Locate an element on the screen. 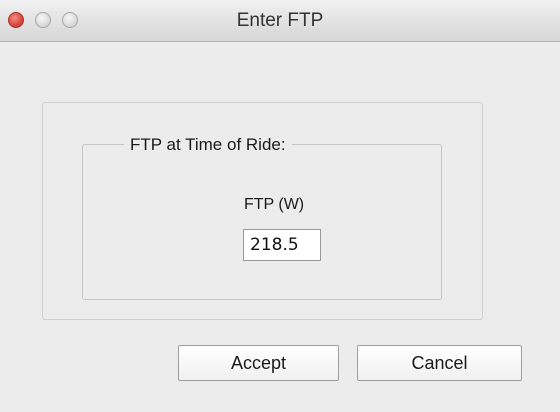 The height and width of the screenshot is (412, 560). title-bar: Enter FTP is located at coordinates (280, 21).